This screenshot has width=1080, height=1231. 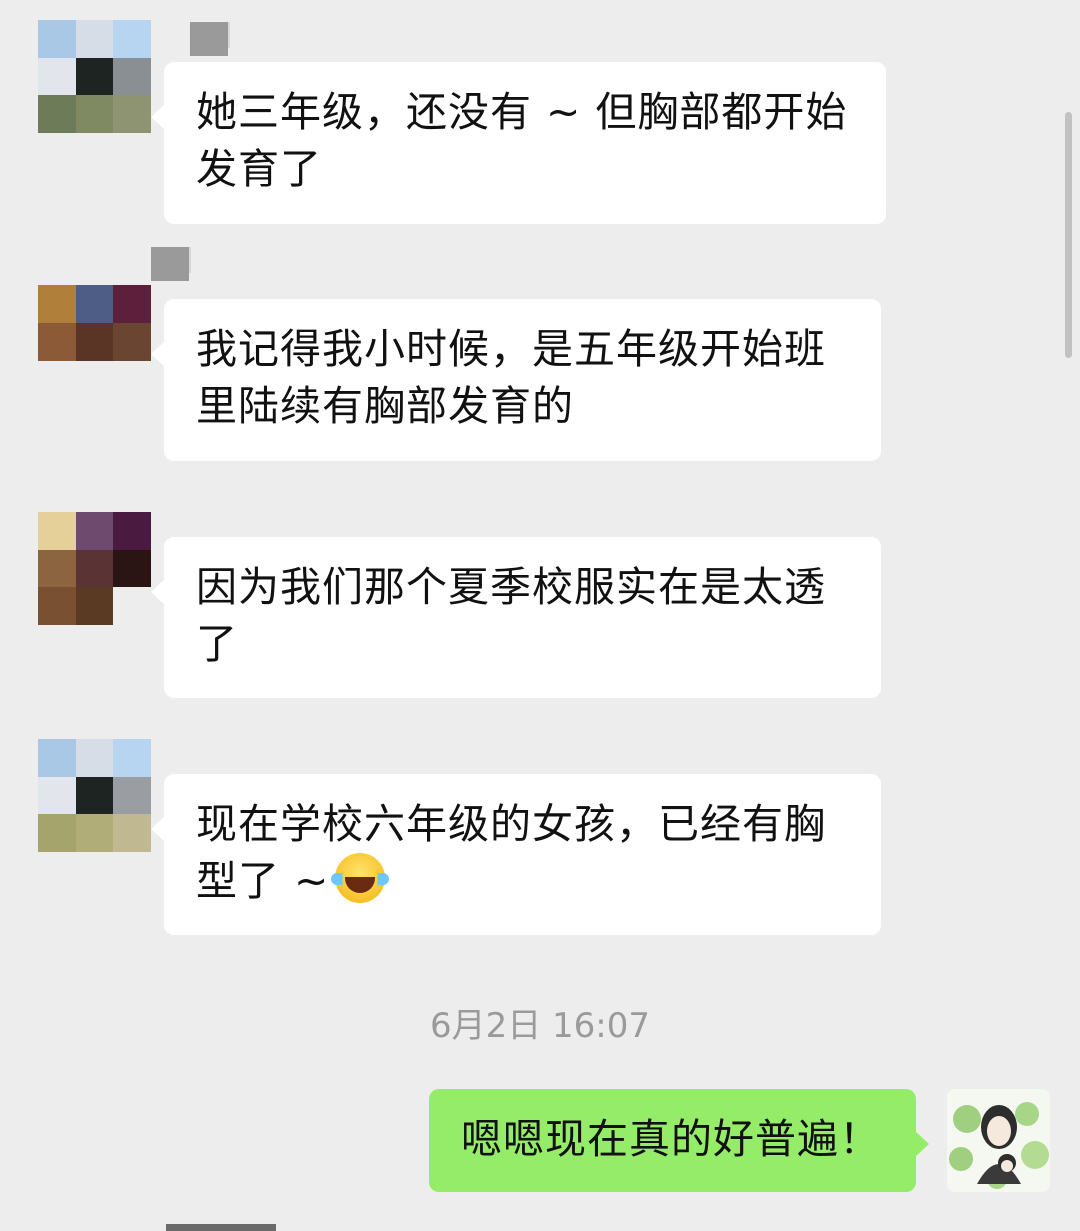 What do you see at coordinates (511, 615) in the screenshot?
I see `message-text: 因为我们那个夏季校服实在是太透了` at bounding box center [511, 615].